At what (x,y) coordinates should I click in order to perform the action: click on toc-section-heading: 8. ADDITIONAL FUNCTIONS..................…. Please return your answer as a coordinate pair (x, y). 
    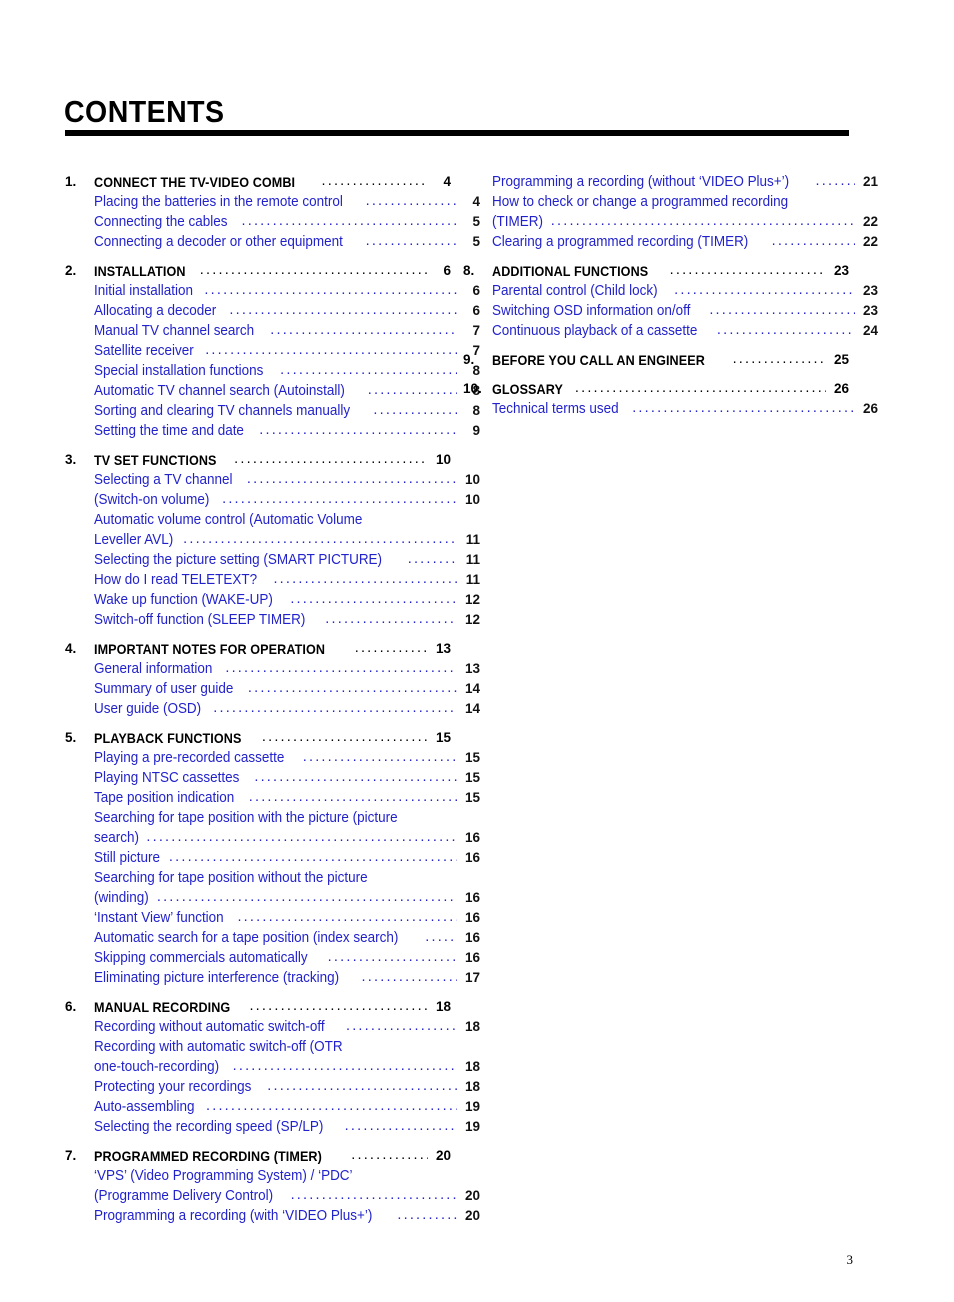
    Looking at the image, I should click on (656, 271).